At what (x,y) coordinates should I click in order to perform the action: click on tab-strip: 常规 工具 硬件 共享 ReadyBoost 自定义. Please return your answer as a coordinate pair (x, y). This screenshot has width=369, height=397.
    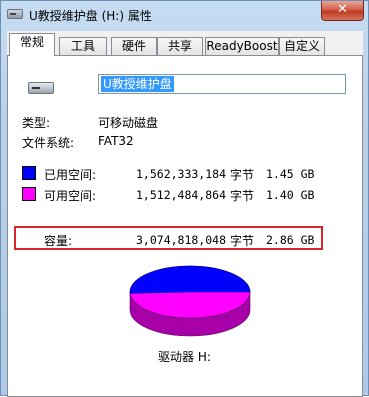
    Looking at the image, I should click on (185, 43).